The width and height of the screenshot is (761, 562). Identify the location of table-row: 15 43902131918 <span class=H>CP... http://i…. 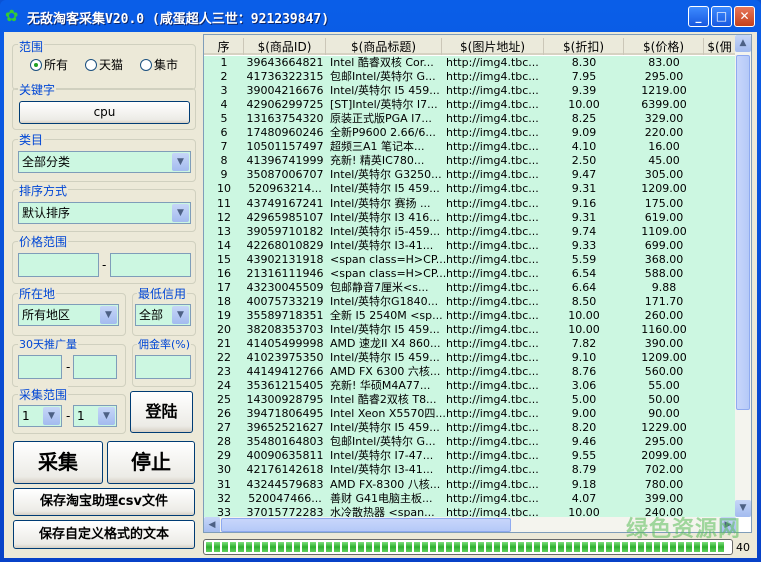
(470, 260).